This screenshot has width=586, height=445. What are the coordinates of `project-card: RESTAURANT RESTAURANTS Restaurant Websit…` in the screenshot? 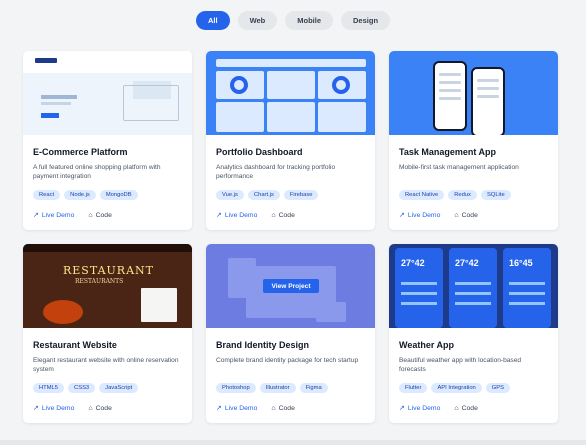 It's located at (107, 333).